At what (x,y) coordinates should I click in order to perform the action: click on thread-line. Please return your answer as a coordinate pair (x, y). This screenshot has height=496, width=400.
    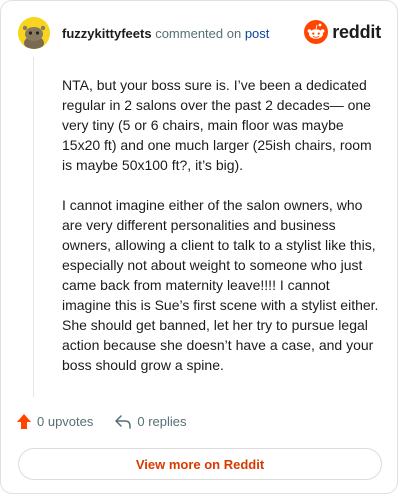
    Looking at the image, I should click on (33, 227).